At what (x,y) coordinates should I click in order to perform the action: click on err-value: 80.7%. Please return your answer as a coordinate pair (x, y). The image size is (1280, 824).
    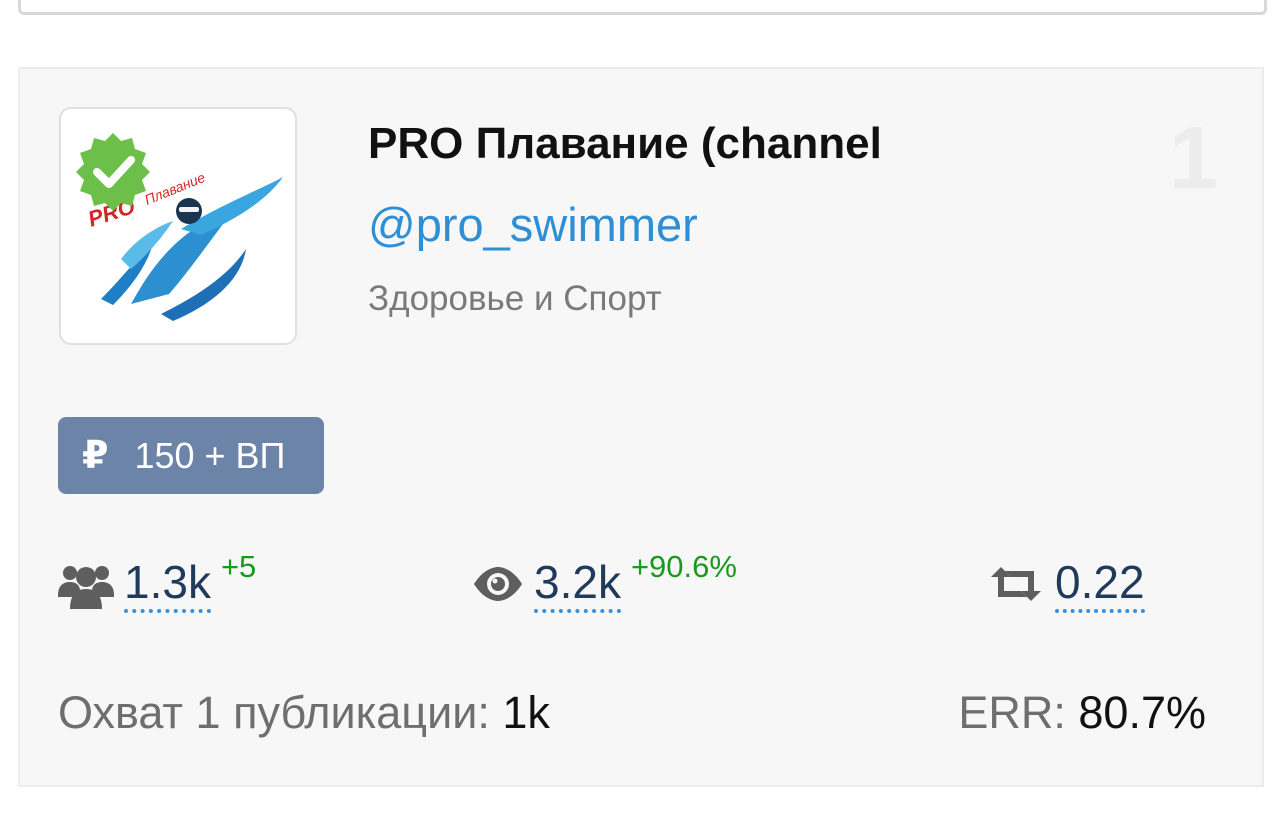
    Looking at the image, I should click on (1142, 712).